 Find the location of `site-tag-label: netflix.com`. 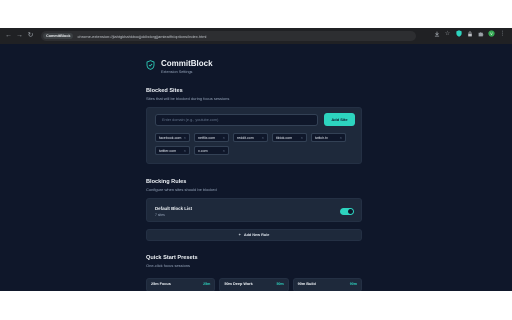

site-tag-label: netflix.com is located at coordinates (207, 137).